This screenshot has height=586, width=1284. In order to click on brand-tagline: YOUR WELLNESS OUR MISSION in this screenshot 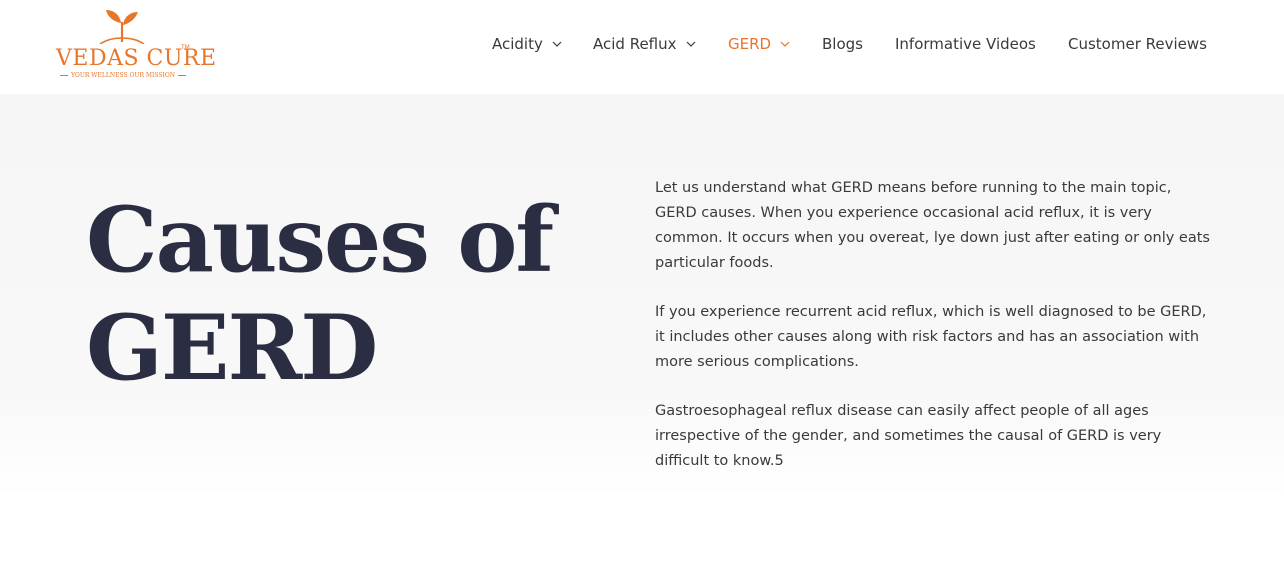, I will do `click(123, 75)`.